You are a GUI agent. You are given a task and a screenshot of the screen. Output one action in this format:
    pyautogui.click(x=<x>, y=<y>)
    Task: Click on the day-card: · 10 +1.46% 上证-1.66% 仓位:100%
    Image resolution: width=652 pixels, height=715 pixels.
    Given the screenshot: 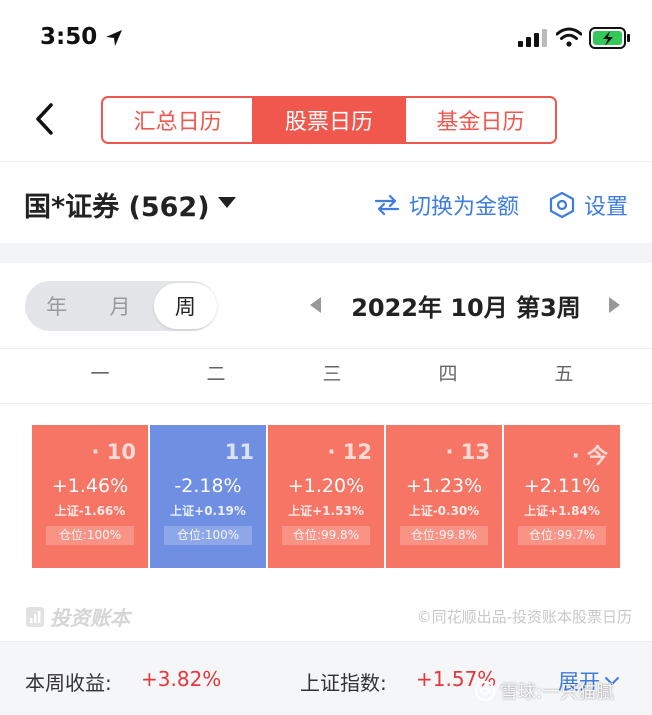 What is the action you would take?
    pyautogui.click(x=90, y=496)
    